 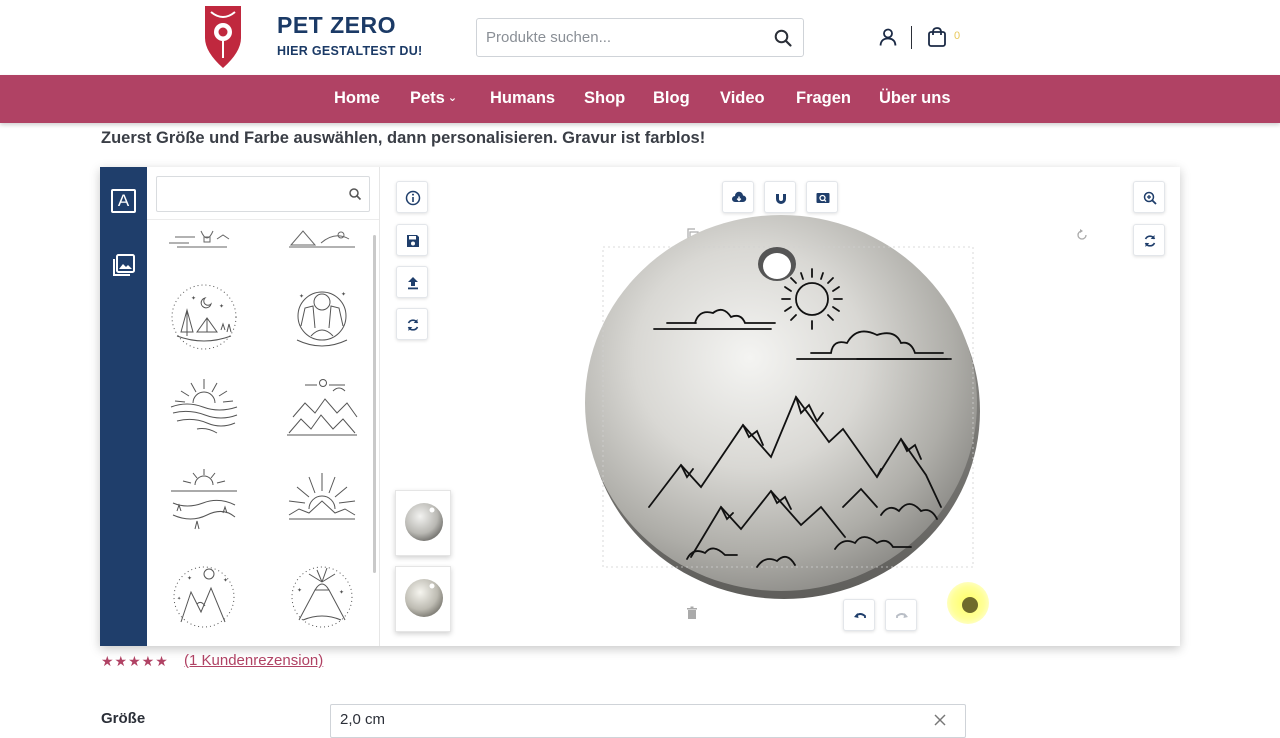 What do you see at coordinates (374, 404) in the screenshot?
I see `library-scrollbar` at bounding box center [374, 404].